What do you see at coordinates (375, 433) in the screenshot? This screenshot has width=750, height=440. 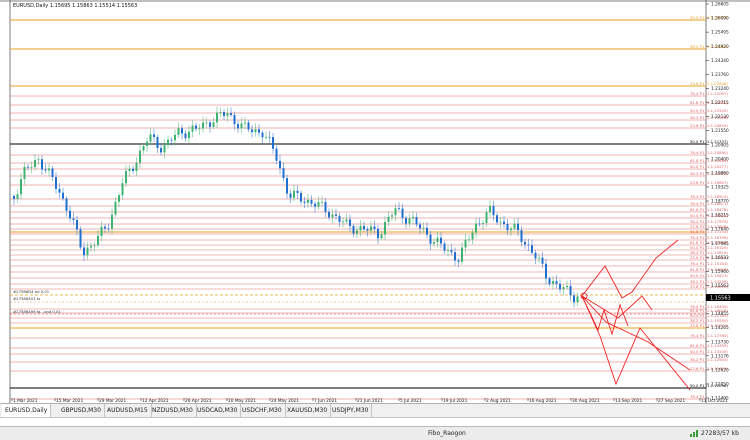 I see `status-bar: Fibo_Raogon 27283/57 kb` at bounding box center [375, 433].